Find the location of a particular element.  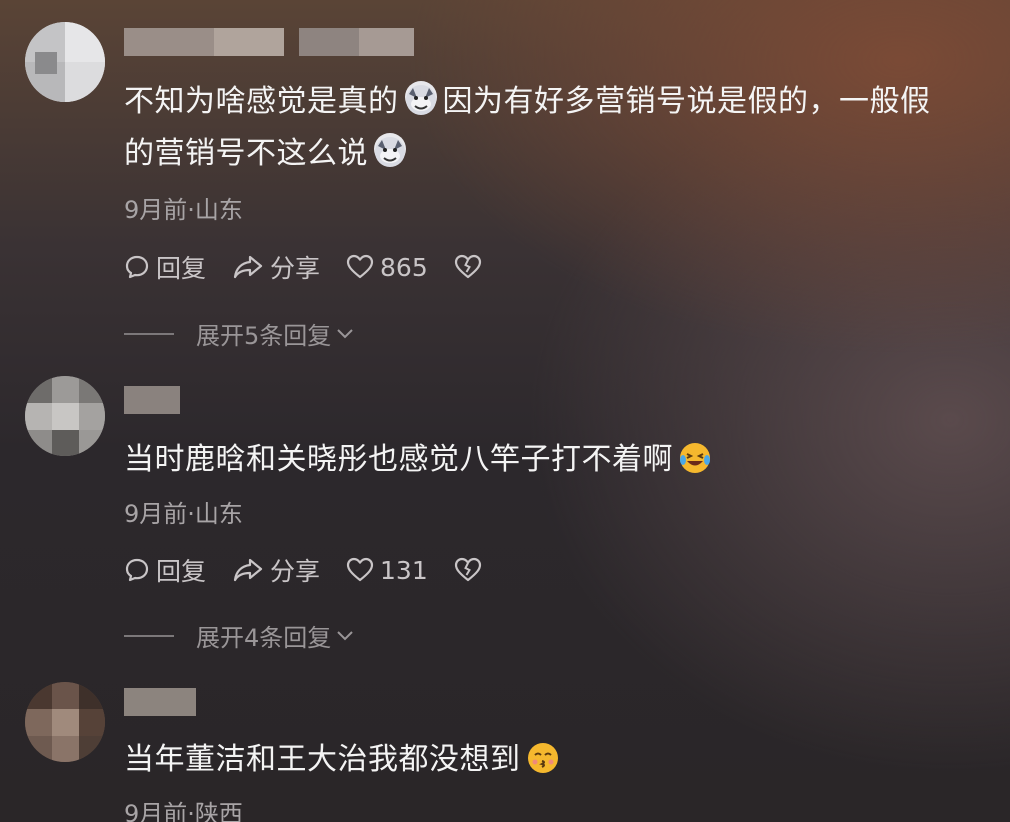

like-count: 131 is located at coordinates (404, 570).